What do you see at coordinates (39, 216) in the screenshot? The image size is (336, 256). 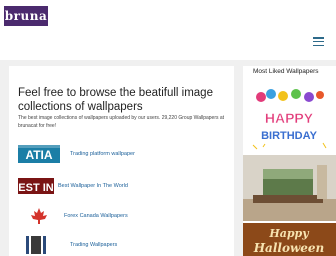 I see `maple-leaf-icon` at bounding box center [39, 216].